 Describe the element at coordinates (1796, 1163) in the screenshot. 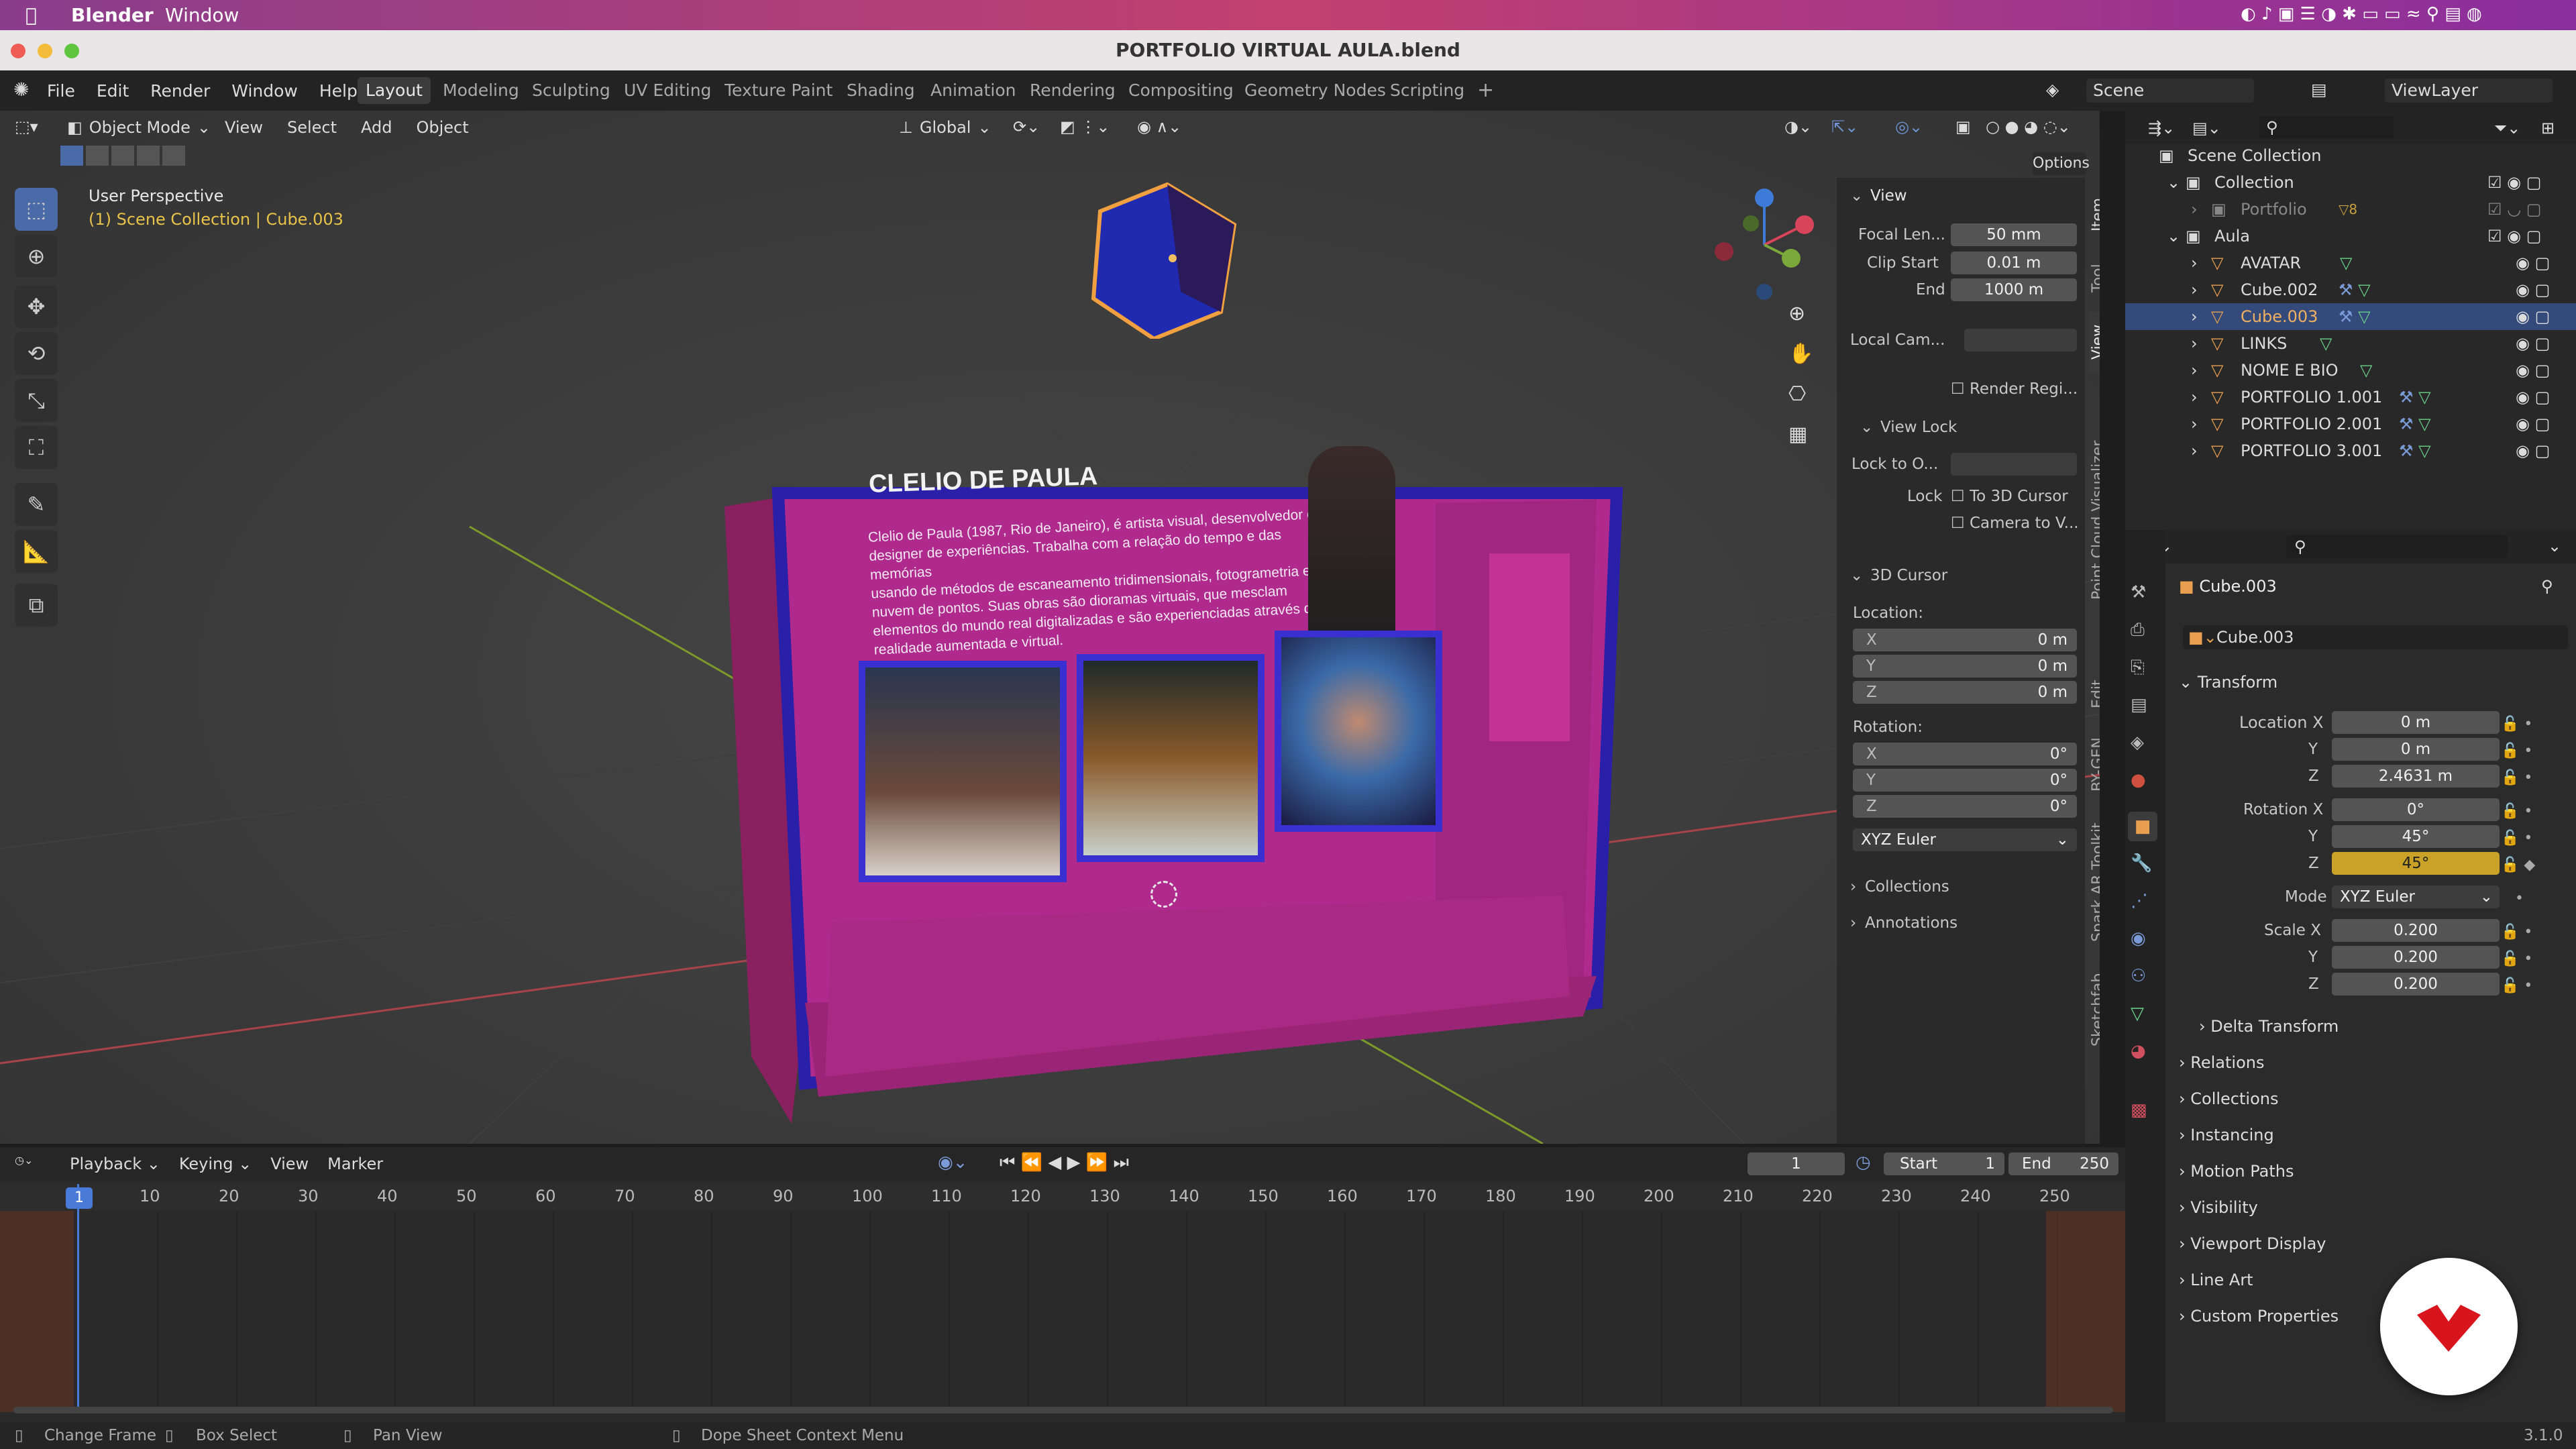

I see `current-frame-field: 1` at that location.